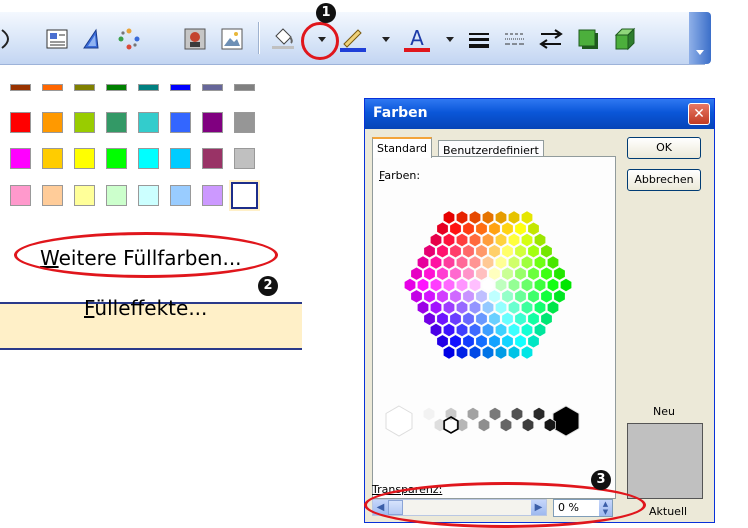  I want to click on picture-icon, so click(232, 39).